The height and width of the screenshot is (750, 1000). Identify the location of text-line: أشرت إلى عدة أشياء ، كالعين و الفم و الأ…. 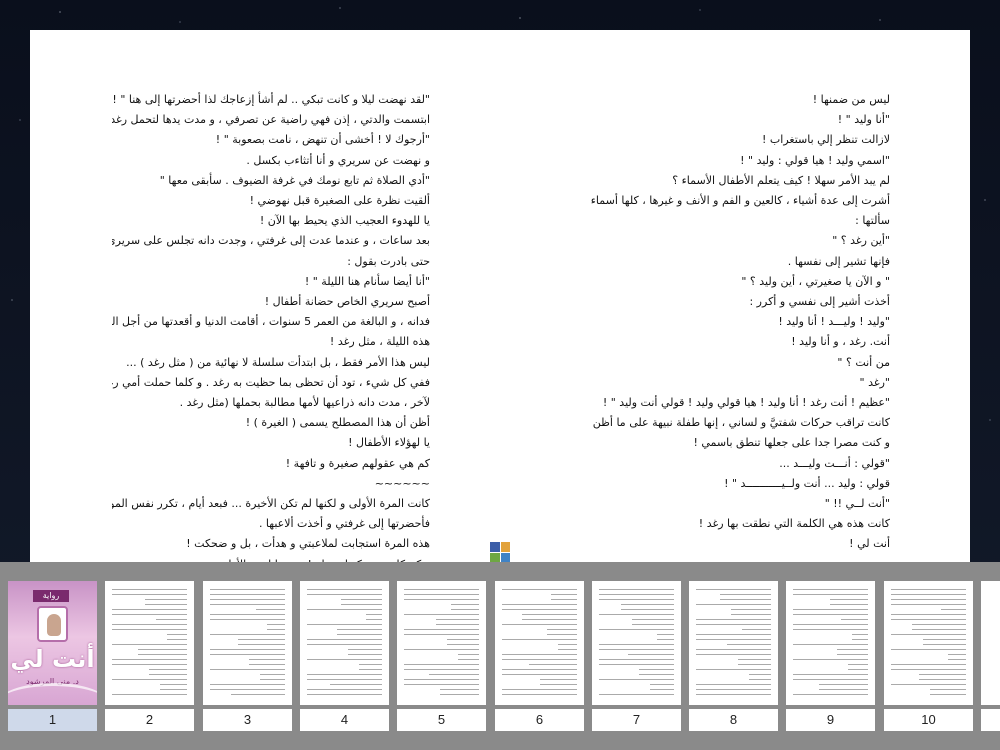
(740, 201).